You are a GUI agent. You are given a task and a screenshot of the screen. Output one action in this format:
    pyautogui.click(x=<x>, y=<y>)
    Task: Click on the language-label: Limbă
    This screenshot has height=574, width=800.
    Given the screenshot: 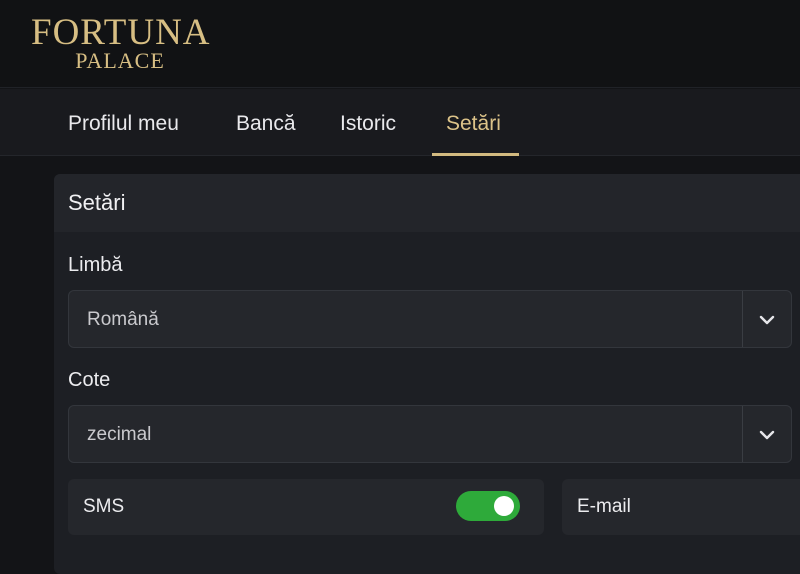 What is the action you would take?
    pyautogui.click(x=95, y=265)
    